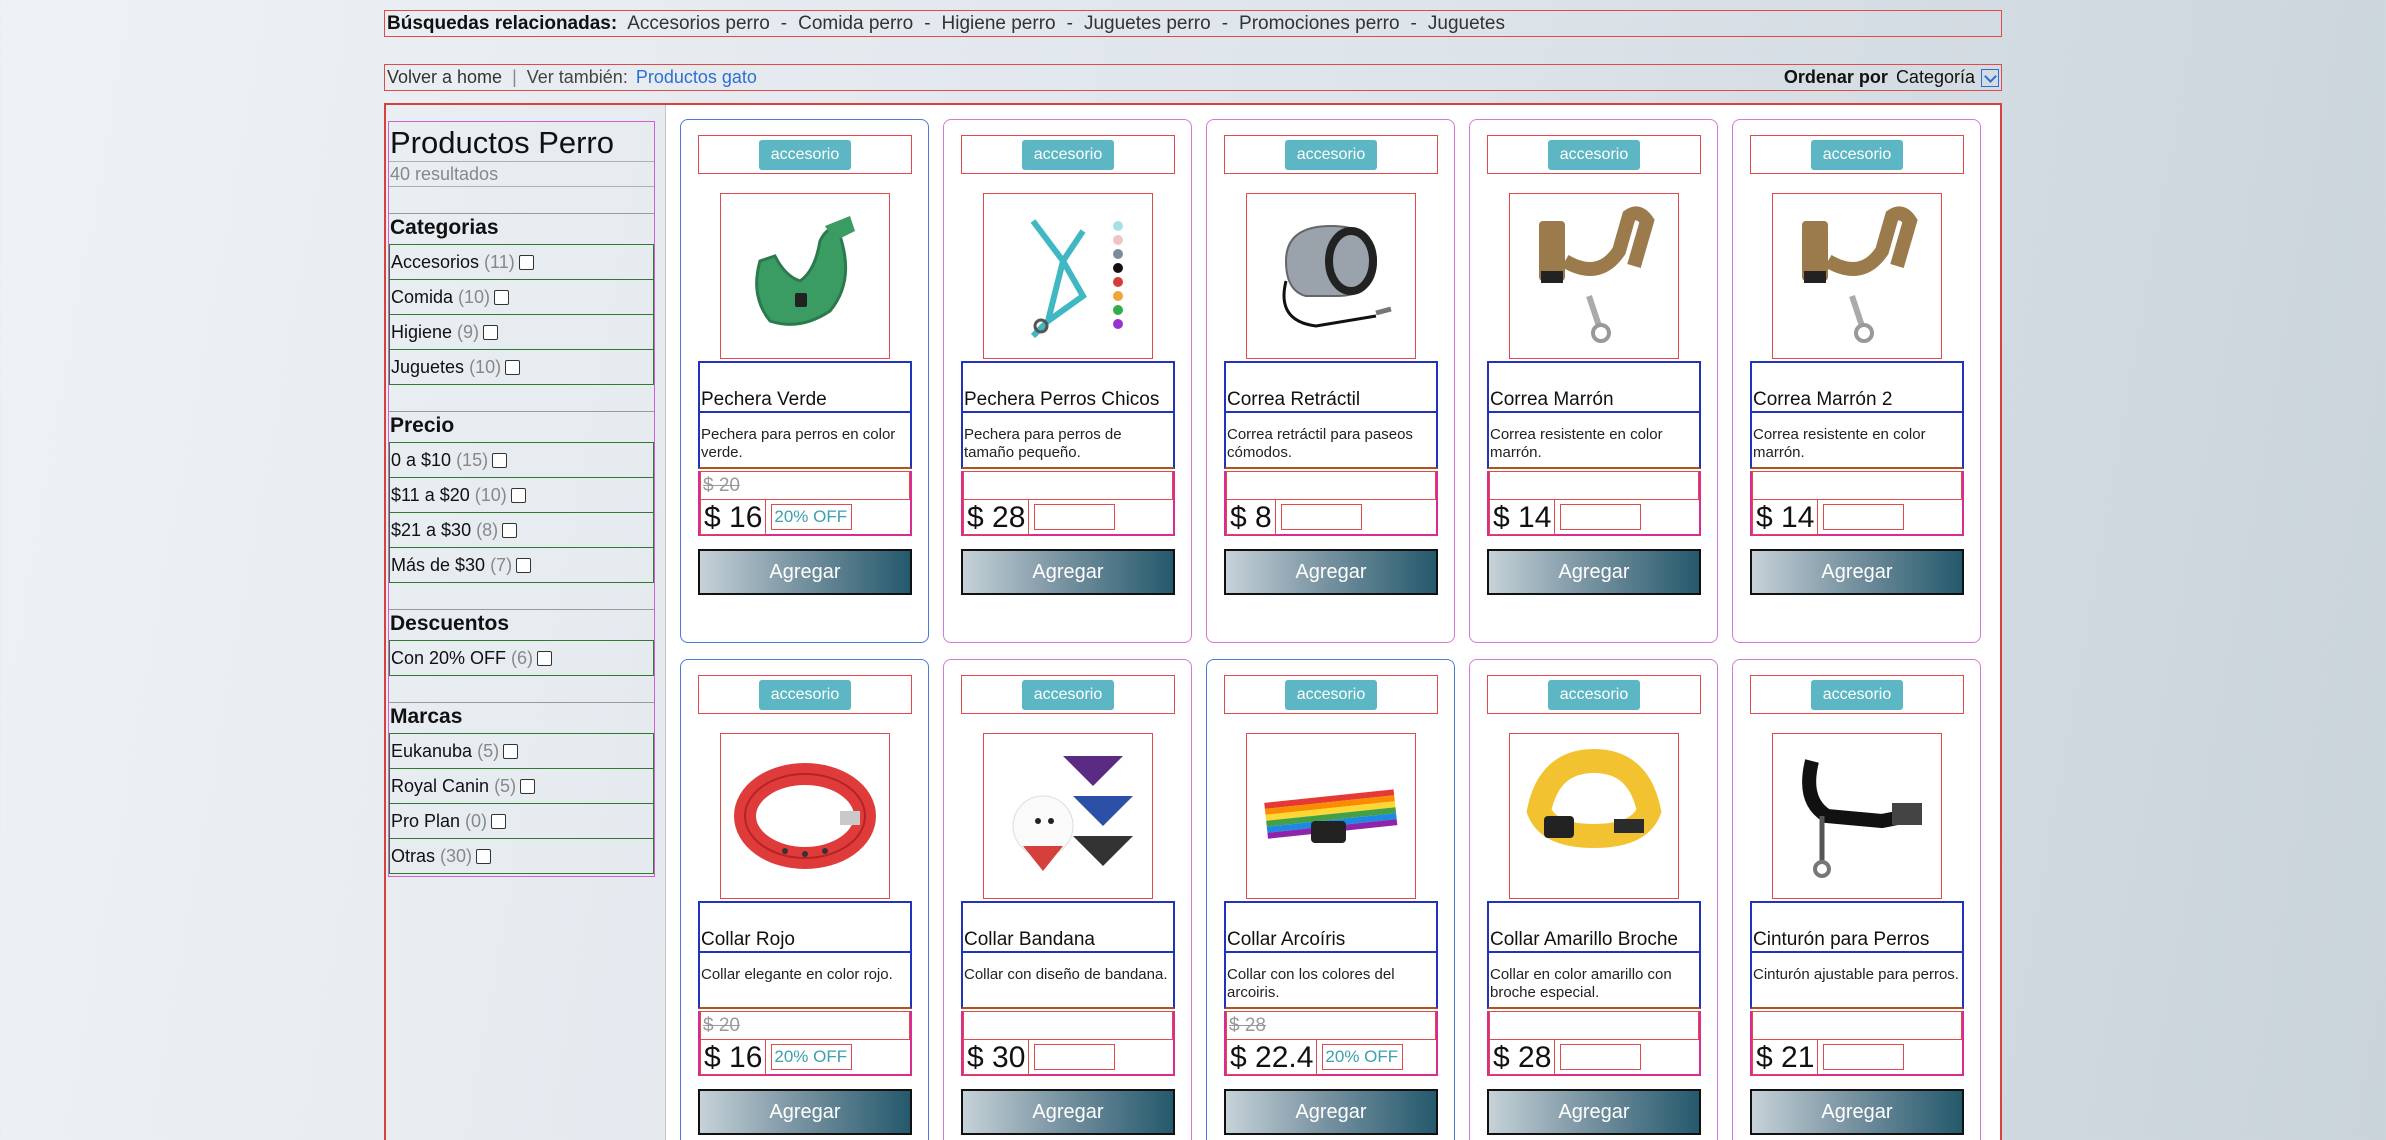 The width and height of the screenshot is (2386, 1140). Describe the element at coordinates (805, 441) in the screenshot. I see `product-description: Pechera para perros en color verde.` at that location.